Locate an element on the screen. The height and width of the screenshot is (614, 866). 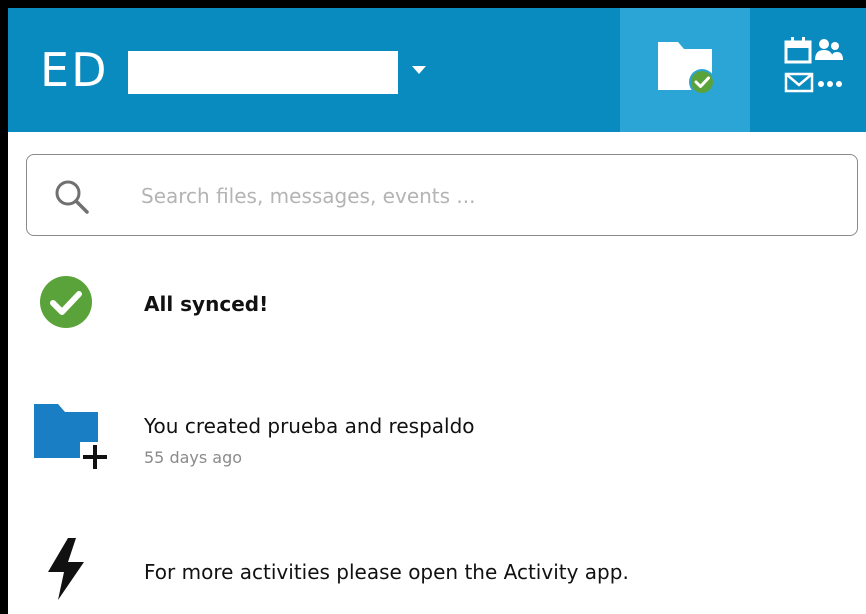
sync-status-row: All synced! is located at coordinates (437, 303).